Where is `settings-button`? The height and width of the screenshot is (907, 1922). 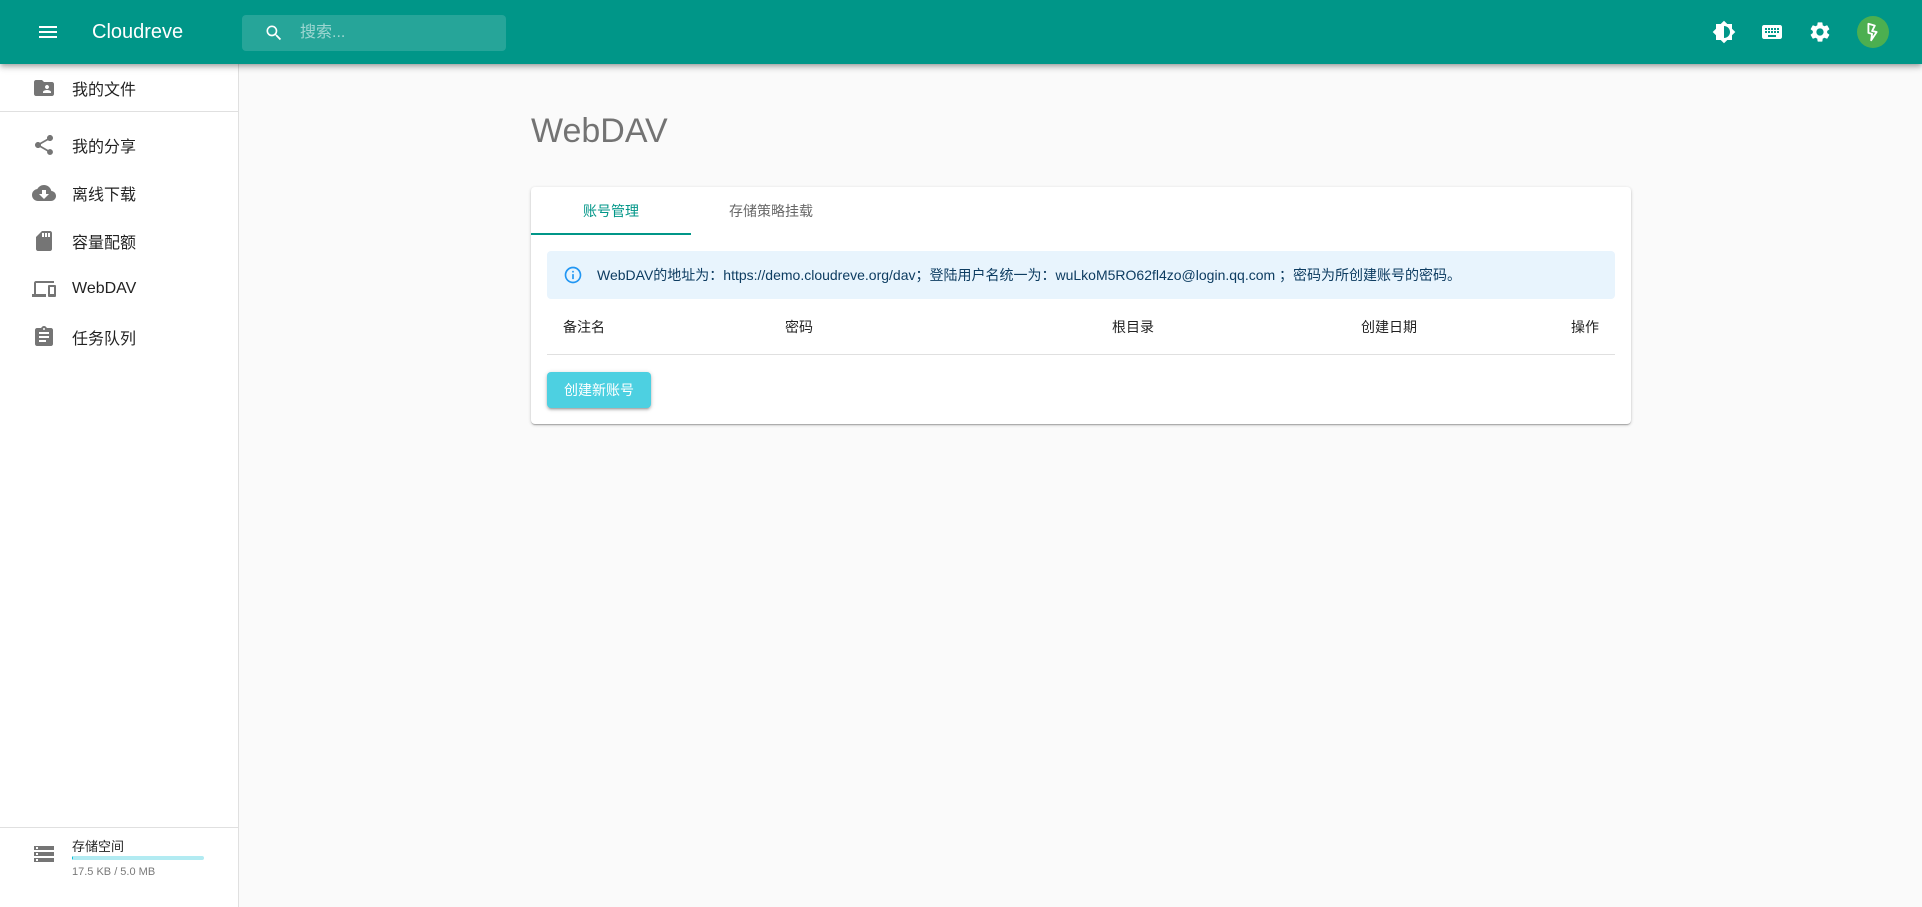
settings-button is located at coordinates (1820, 32).